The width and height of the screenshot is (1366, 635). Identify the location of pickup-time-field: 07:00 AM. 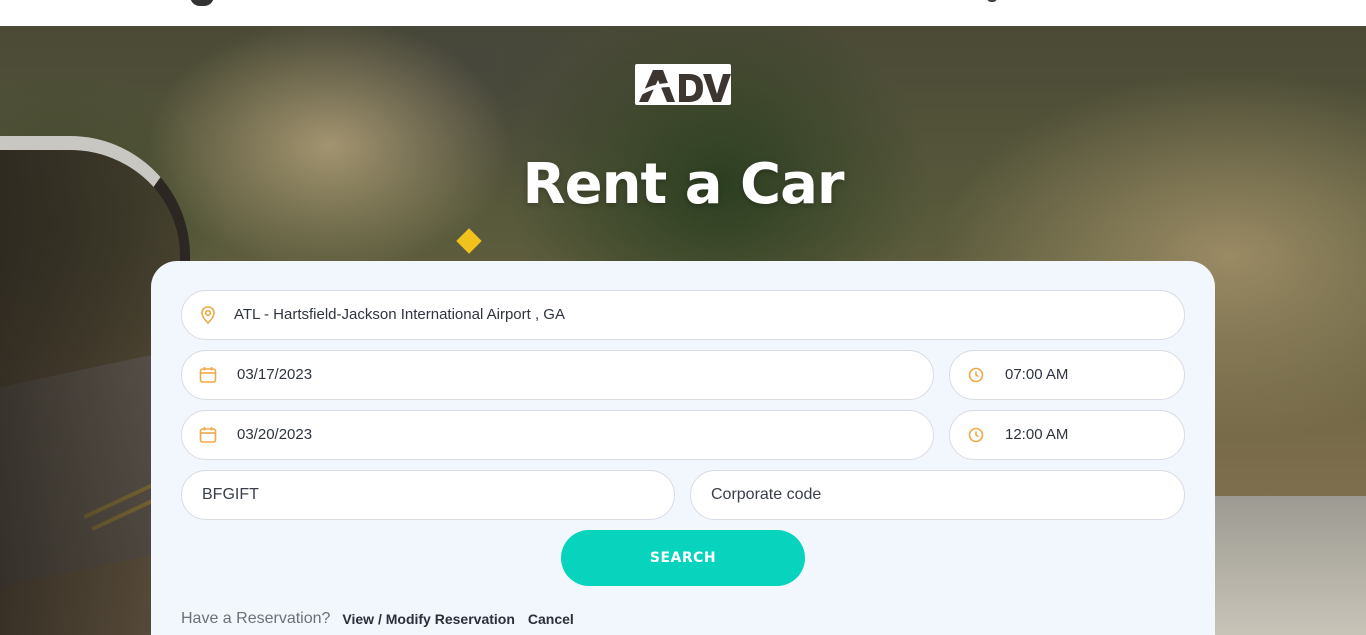
(1067, 375).